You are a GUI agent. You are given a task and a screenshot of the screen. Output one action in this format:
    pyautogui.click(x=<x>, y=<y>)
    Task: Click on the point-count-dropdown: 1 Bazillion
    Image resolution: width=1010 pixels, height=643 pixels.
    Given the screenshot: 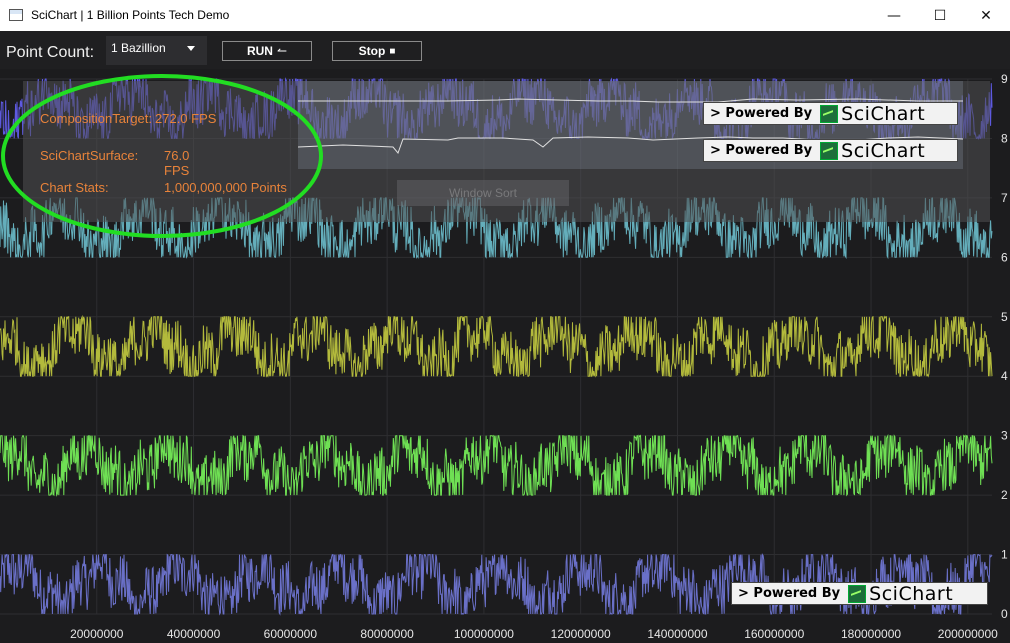 What is the action you would take?
    pyautogui.click(x=156, y=50)
    